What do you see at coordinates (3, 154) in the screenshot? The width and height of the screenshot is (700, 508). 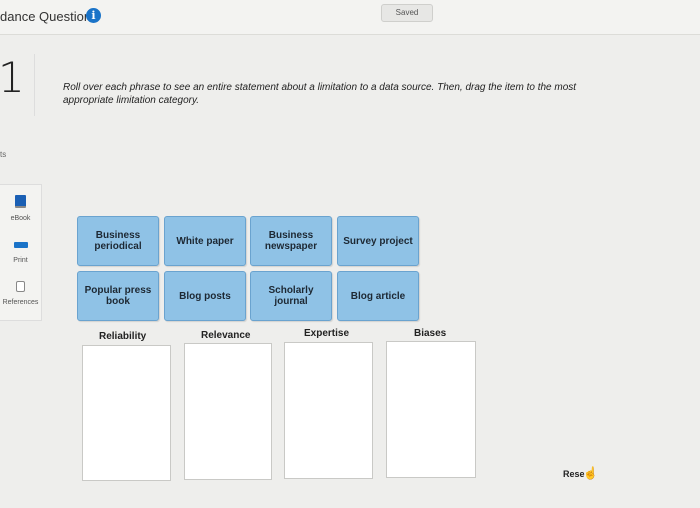 I see `points-label: ts` at bounding box center [3, 154].